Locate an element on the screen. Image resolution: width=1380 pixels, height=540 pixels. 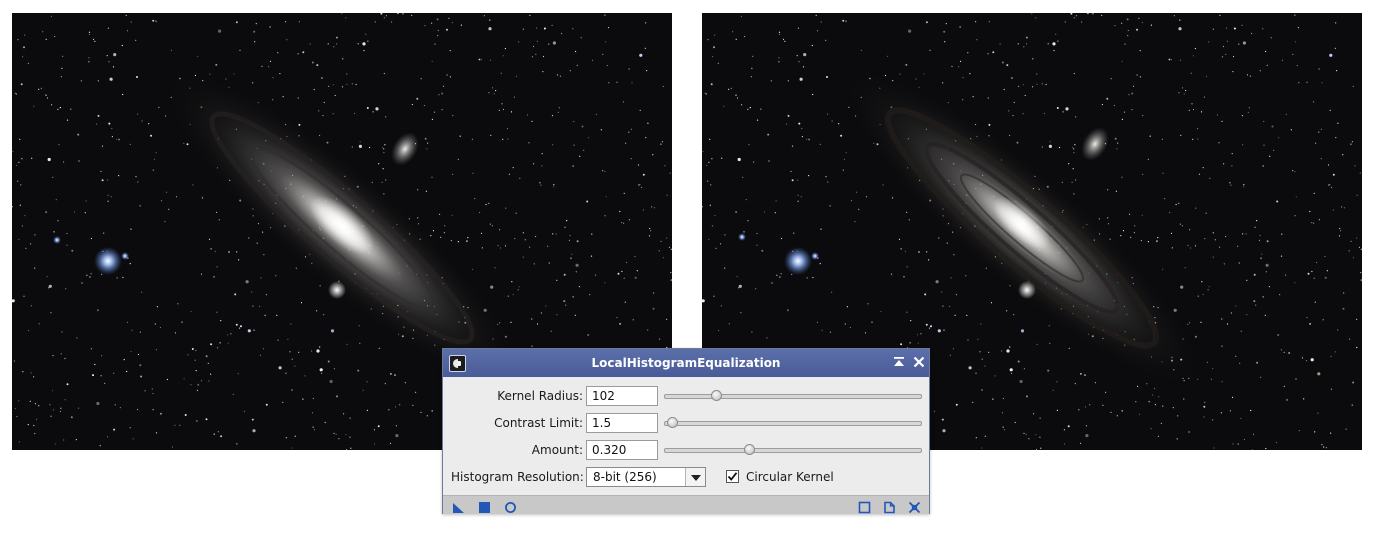
kernel-radius-slider is located at coordinates (793, 396).